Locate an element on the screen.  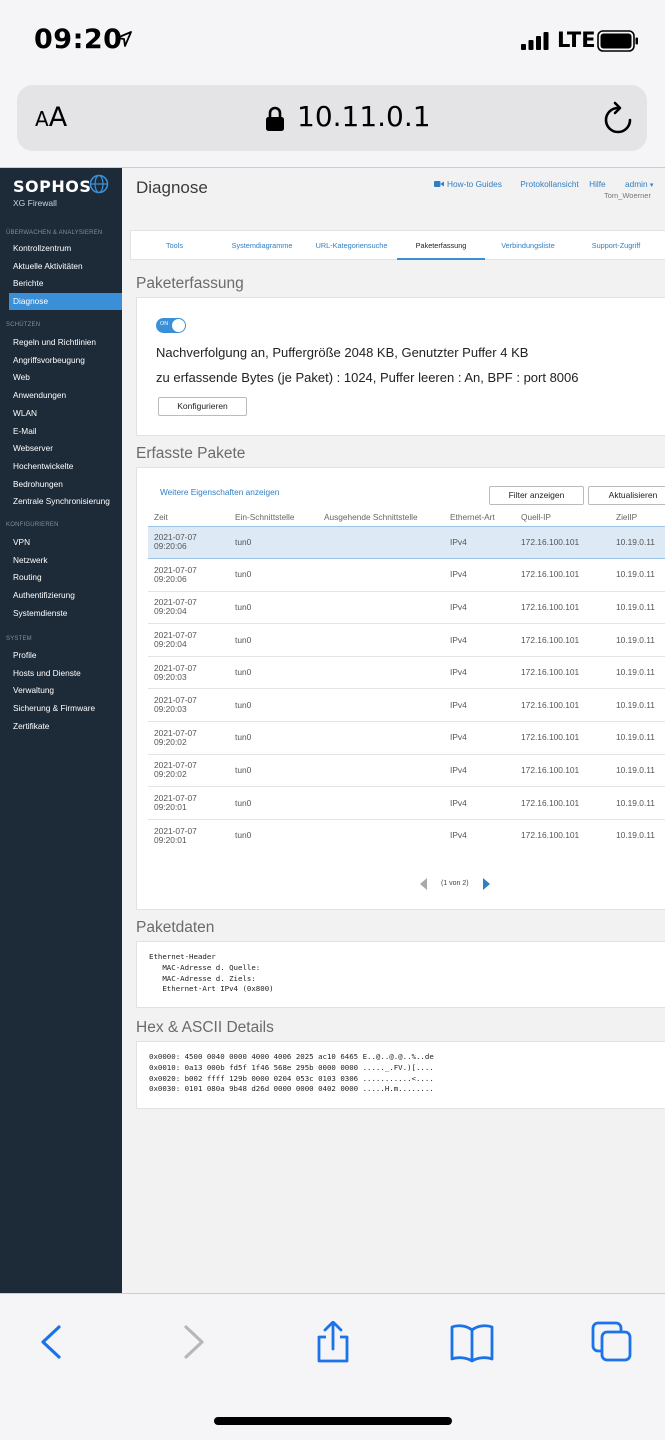
url-text: 10.11.0.1 is located at coordinates (364, 116).